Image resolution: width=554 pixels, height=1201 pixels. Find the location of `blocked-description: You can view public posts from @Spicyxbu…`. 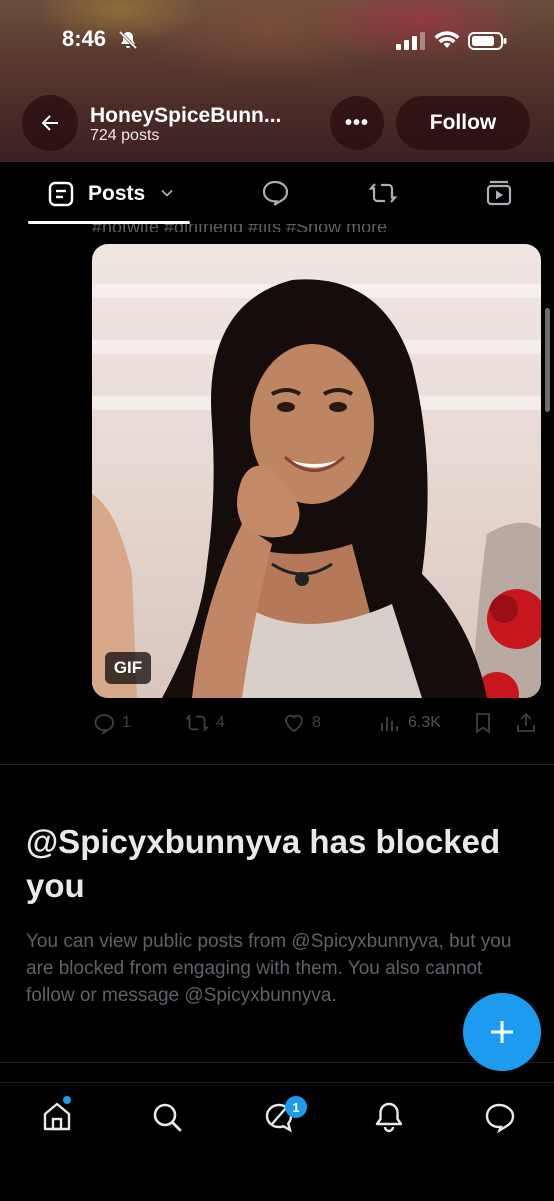

blocked-description: You can view public posts from @Spicyxbu… is located at coordinates (269, 968).